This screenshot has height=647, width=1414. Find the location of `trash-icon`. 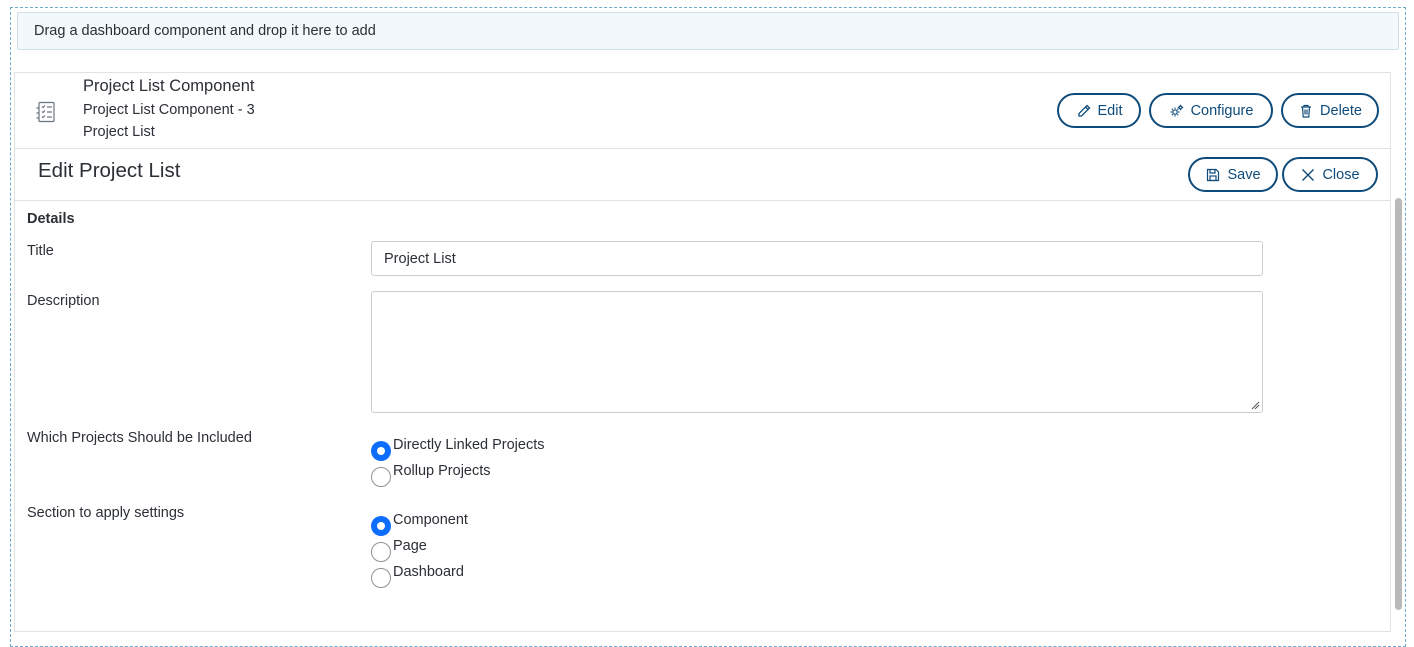

trash-icon is located at coordinates (1306, 111).